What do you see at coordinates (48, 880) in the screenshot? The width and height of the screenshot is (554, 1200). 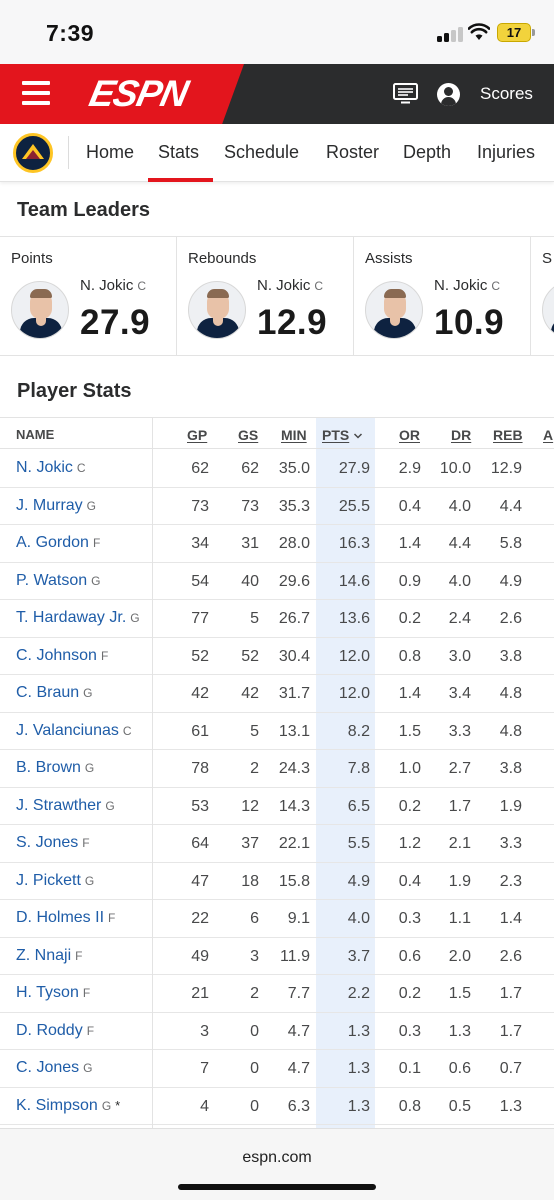 I see `player-link: J. Pickett` at bounding box center [48, 880].